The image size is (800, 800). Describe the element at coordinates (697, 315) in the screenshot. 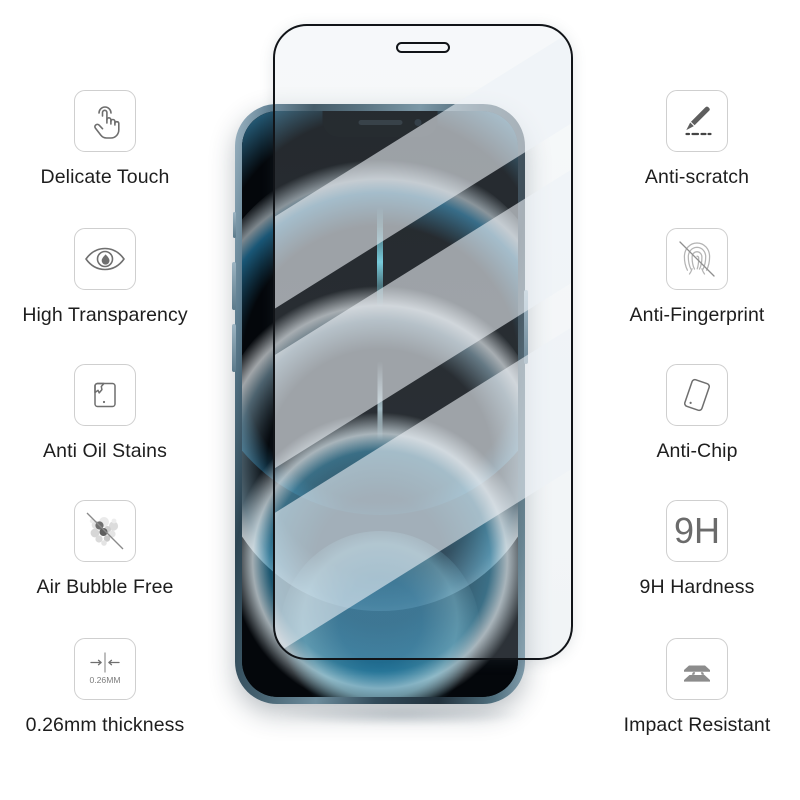

I see `feature-label: Anti-Fingerprint` at that location.